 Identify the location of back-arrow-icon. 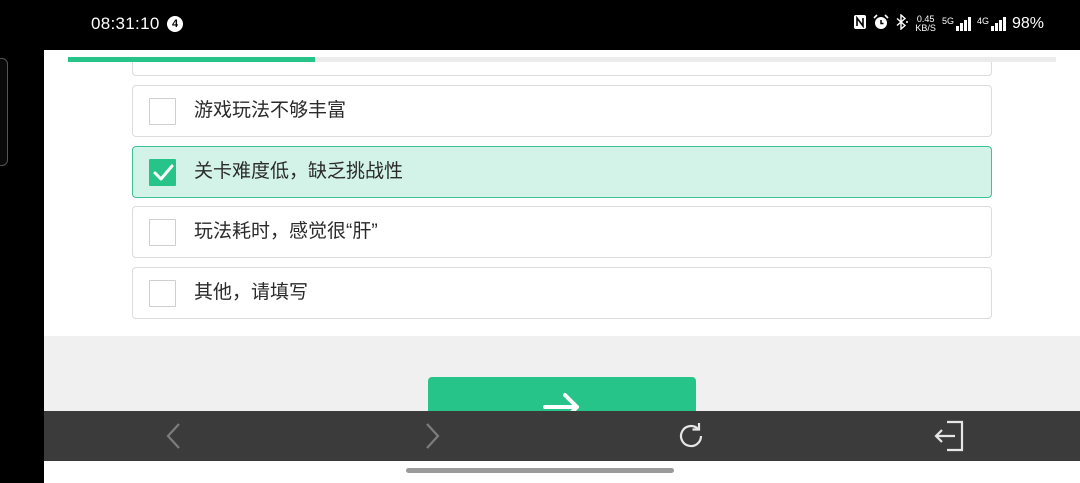
(173, 436).